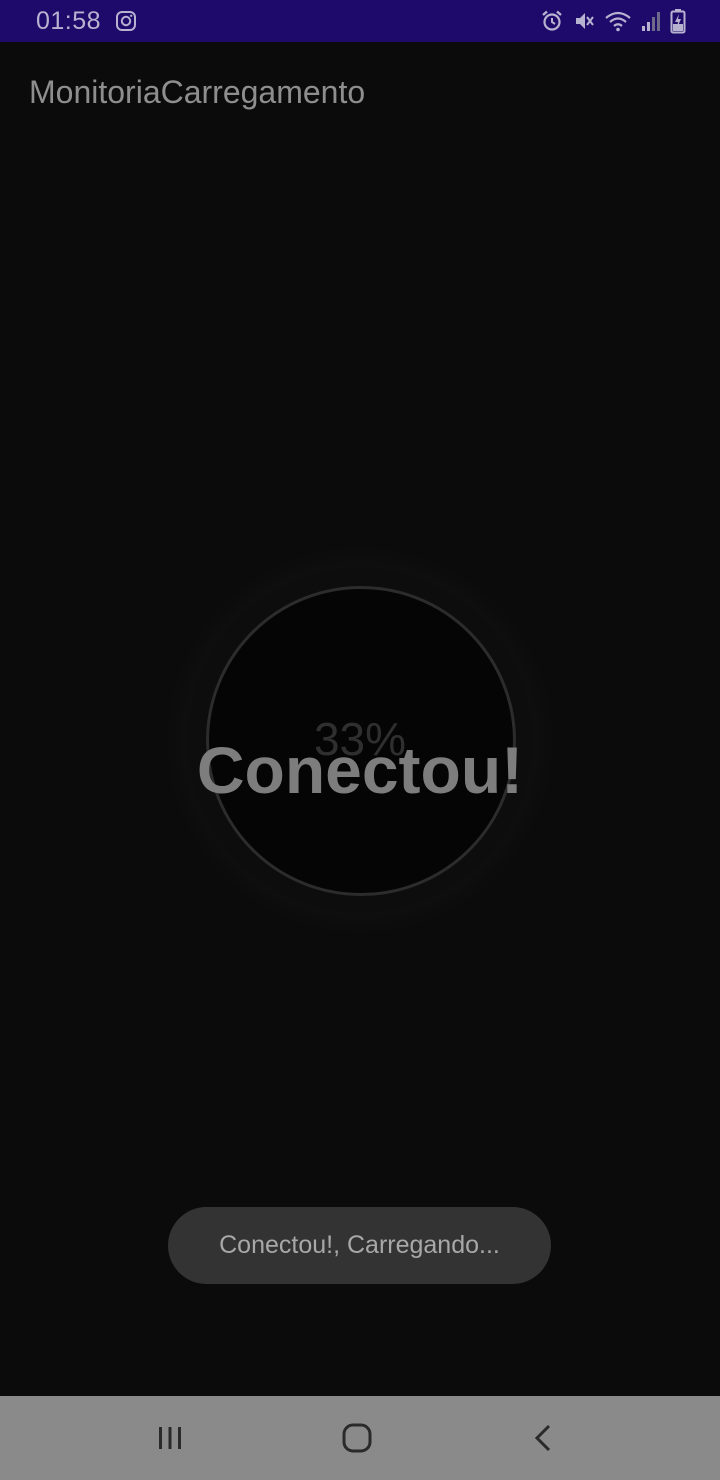  I want to click on status-bar-right, so click(613, 21).